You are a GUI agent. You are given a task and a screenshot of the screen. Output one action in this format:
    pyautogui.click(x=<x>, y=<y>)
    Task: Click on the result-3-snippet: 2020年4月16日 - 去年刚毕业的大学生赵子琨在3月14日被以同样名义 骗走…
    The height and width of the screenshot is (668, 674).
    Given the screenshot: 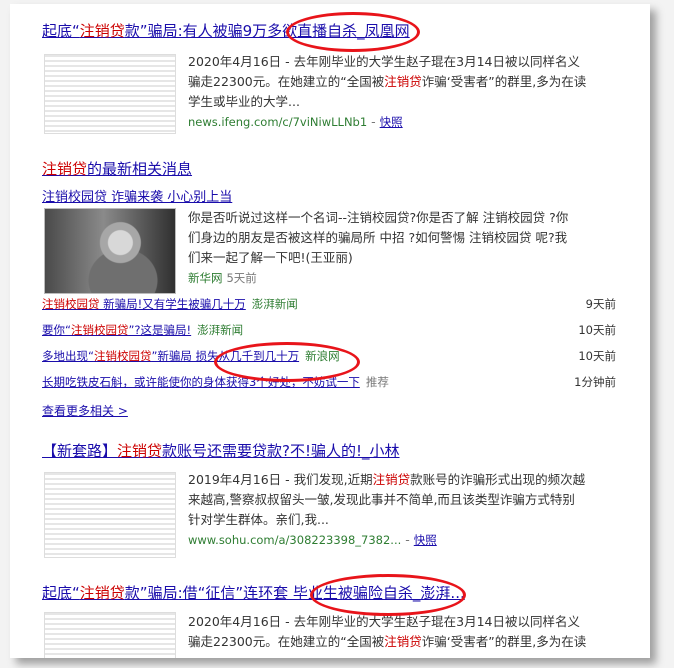 What is the action you would take?
    pyautogui.click(x=387, y=631)
    